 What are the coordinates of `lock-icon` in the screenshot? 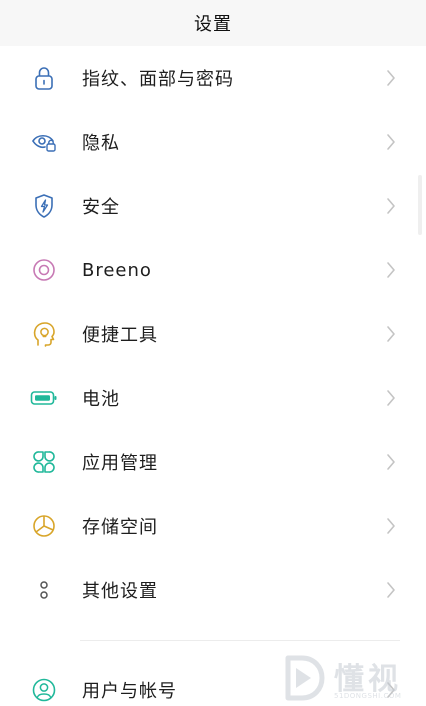 It's located at (44, 78).